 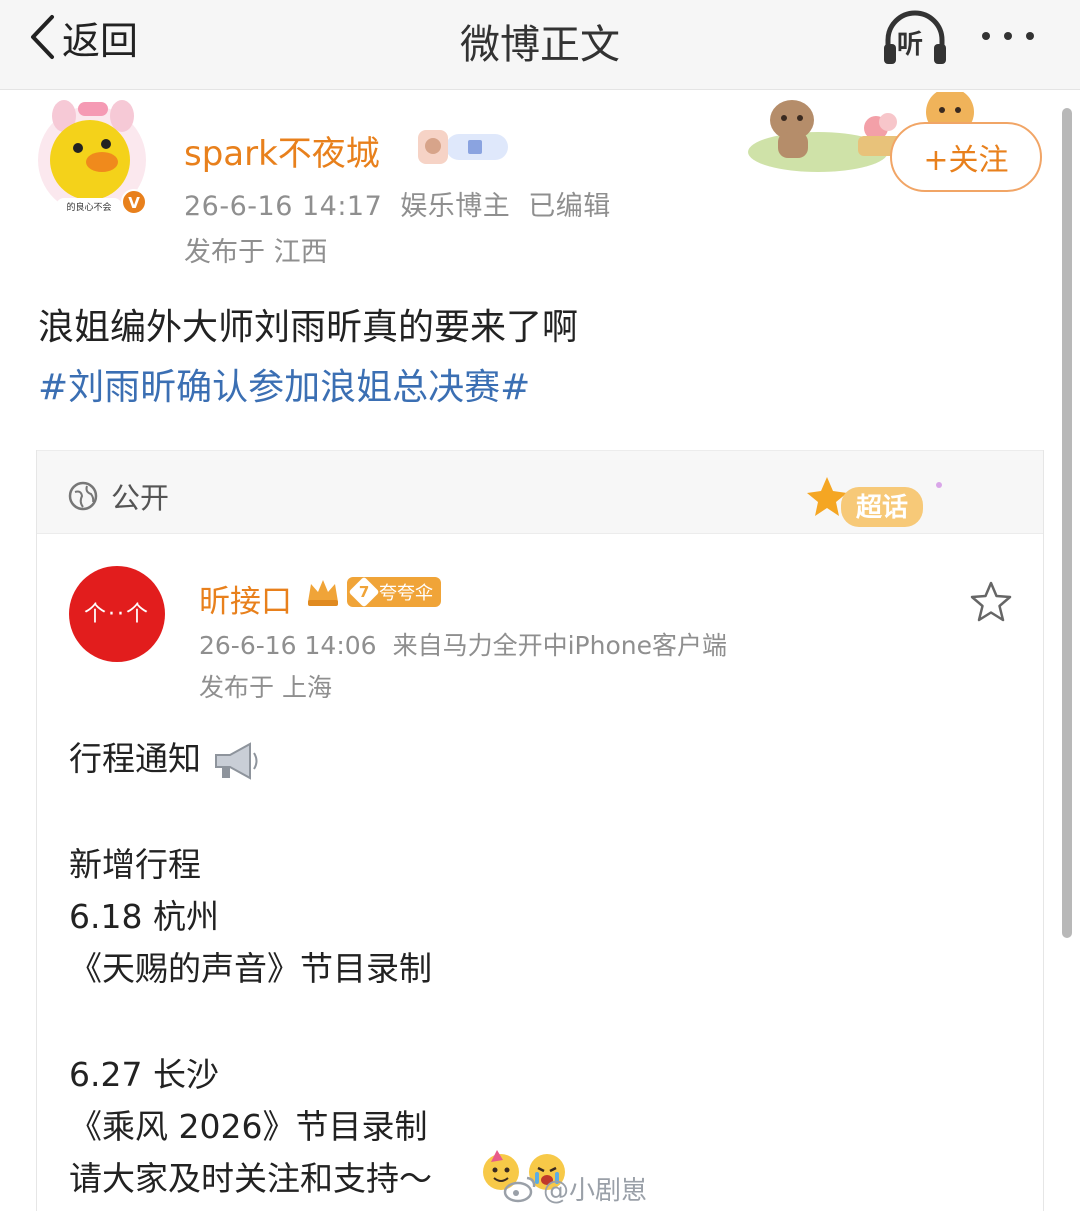 What do you see at coordinates (910, 45) in the screenshot?
I see `listen-label: 听` at bounding box center [910, 45].